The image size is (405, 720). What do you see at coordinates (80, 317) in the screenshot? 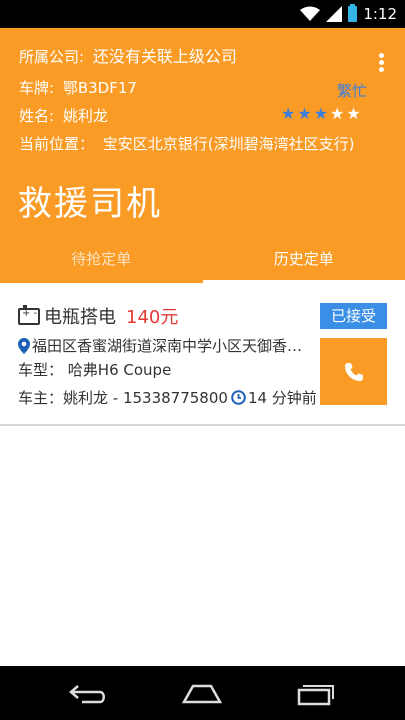
I see `service-name: 电瓶搭电` at bounding box center [80, 317].